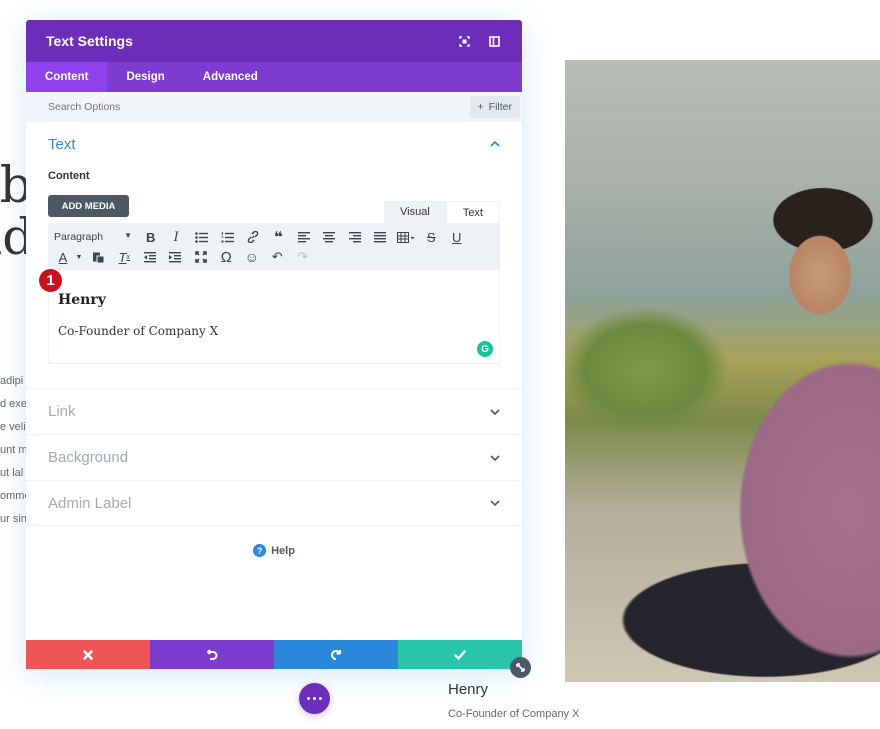  I want to click on editor-toolbar: Paragraph ▼ B I ❝ S U A ▼ T x Ω ☺ ↶ ↷, so click(274, 246).